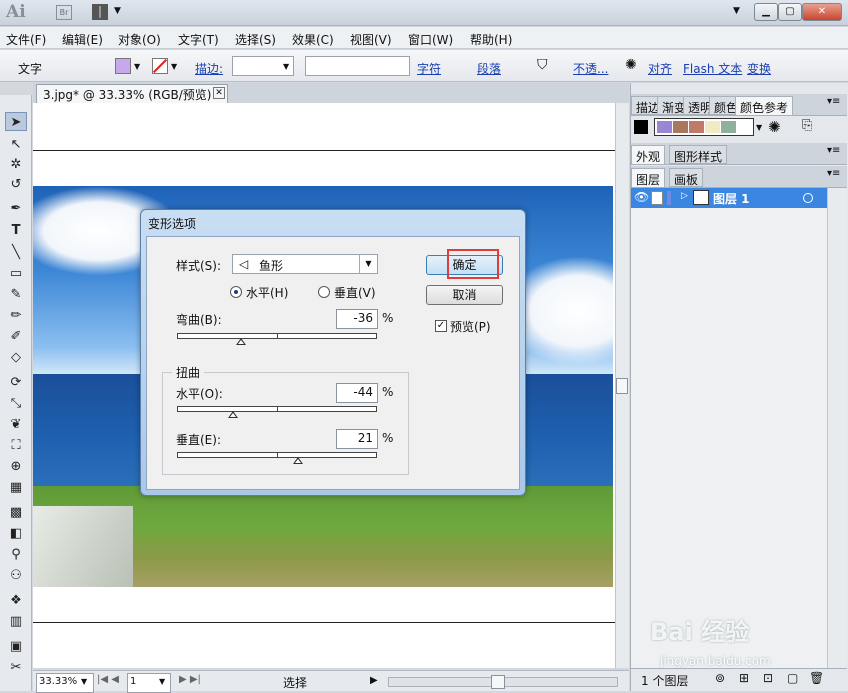 Image resolution: width=848 pixels, height=693 pixels. Describe the element at coordinates (313, 39) in the screenshot. I see `menu-effect: 效果(C)` at that location.